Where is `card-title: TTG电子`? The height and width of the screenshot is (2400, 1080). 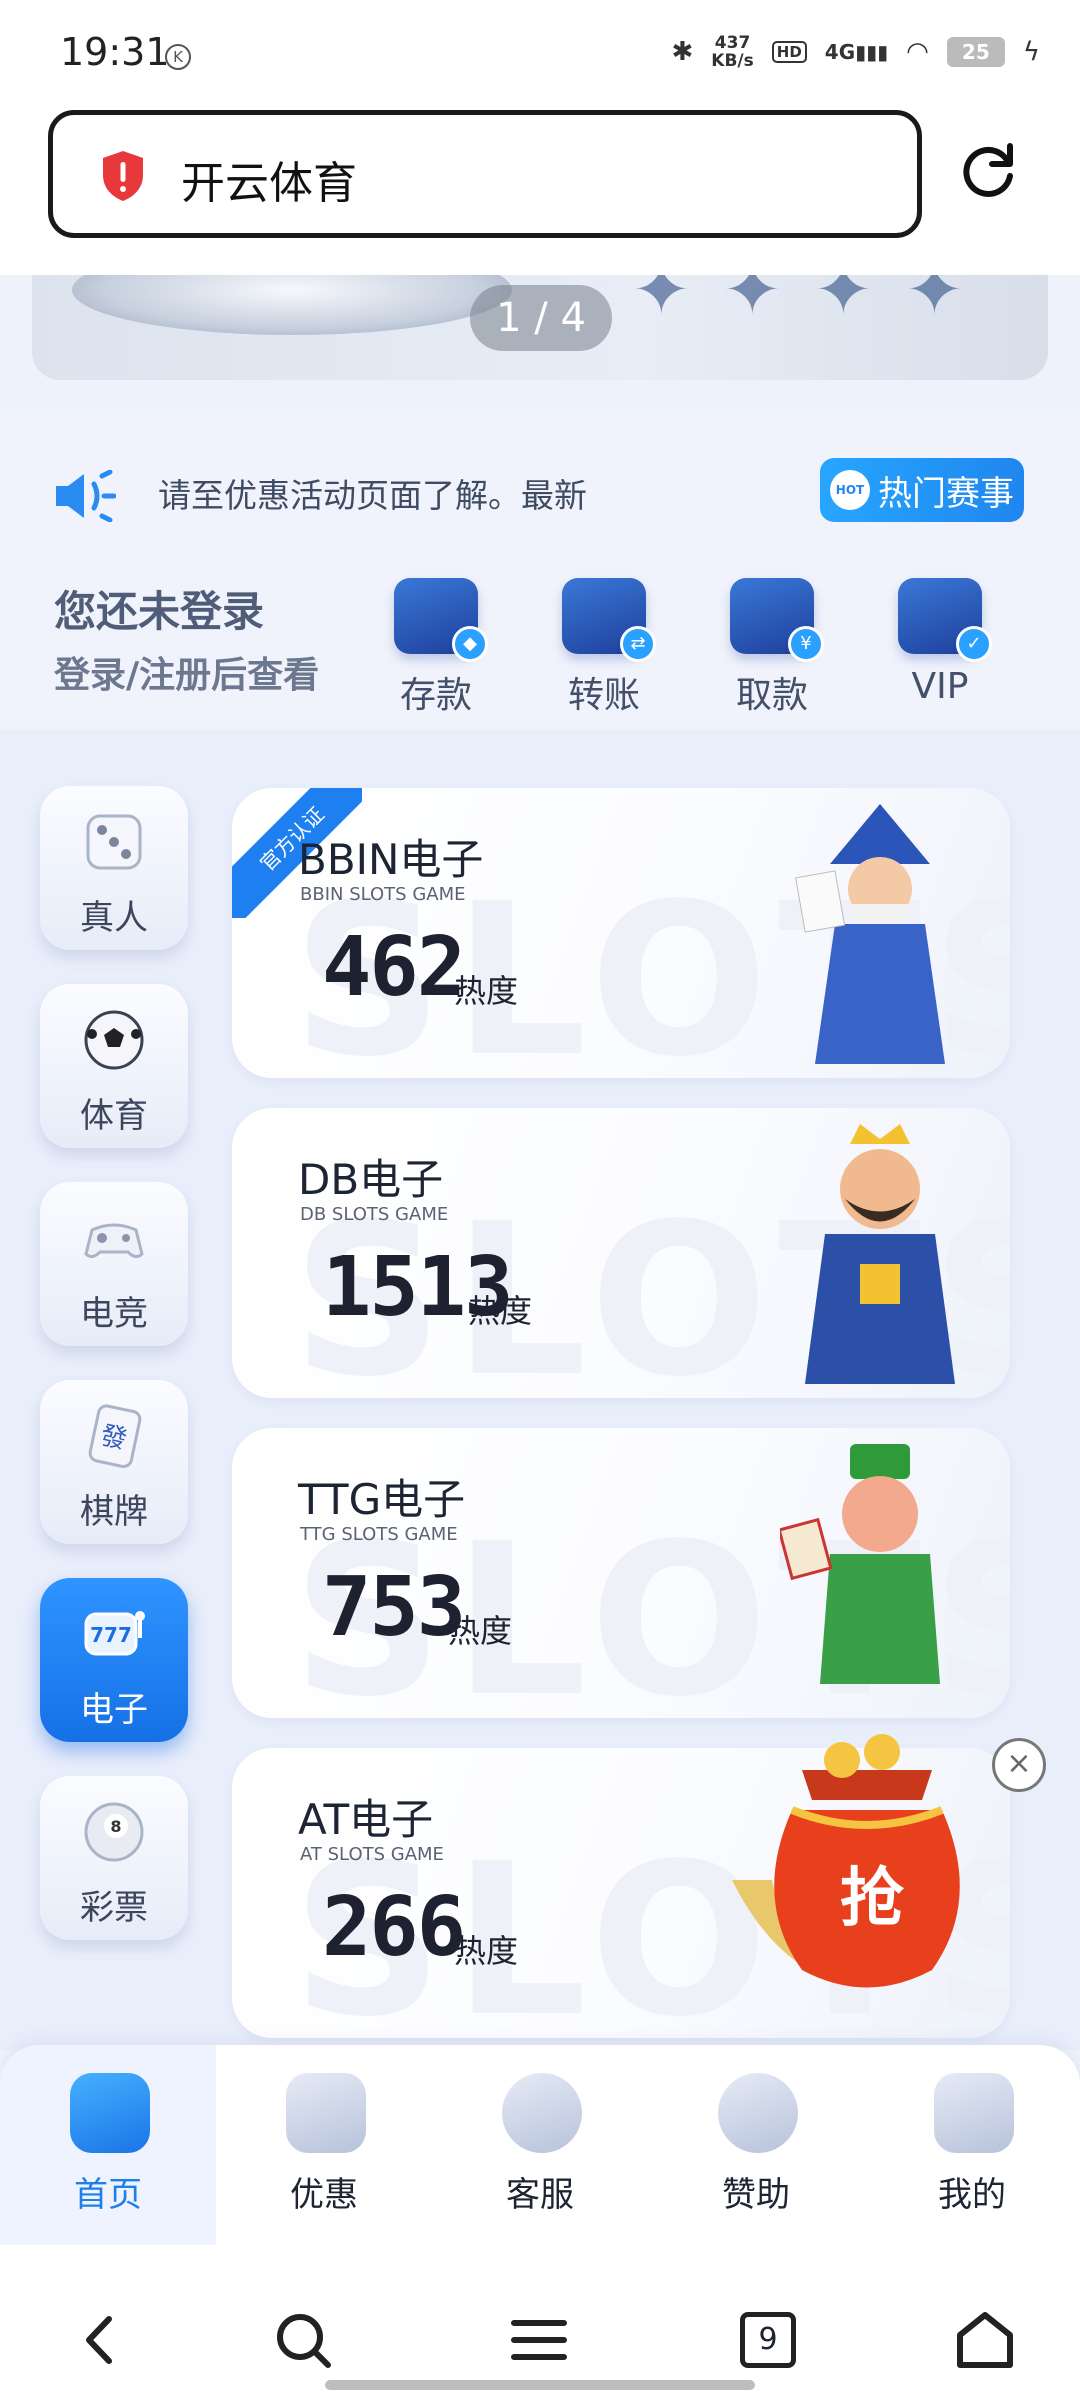 card-title: TTG电子 is located at coordinates (382, 1499).